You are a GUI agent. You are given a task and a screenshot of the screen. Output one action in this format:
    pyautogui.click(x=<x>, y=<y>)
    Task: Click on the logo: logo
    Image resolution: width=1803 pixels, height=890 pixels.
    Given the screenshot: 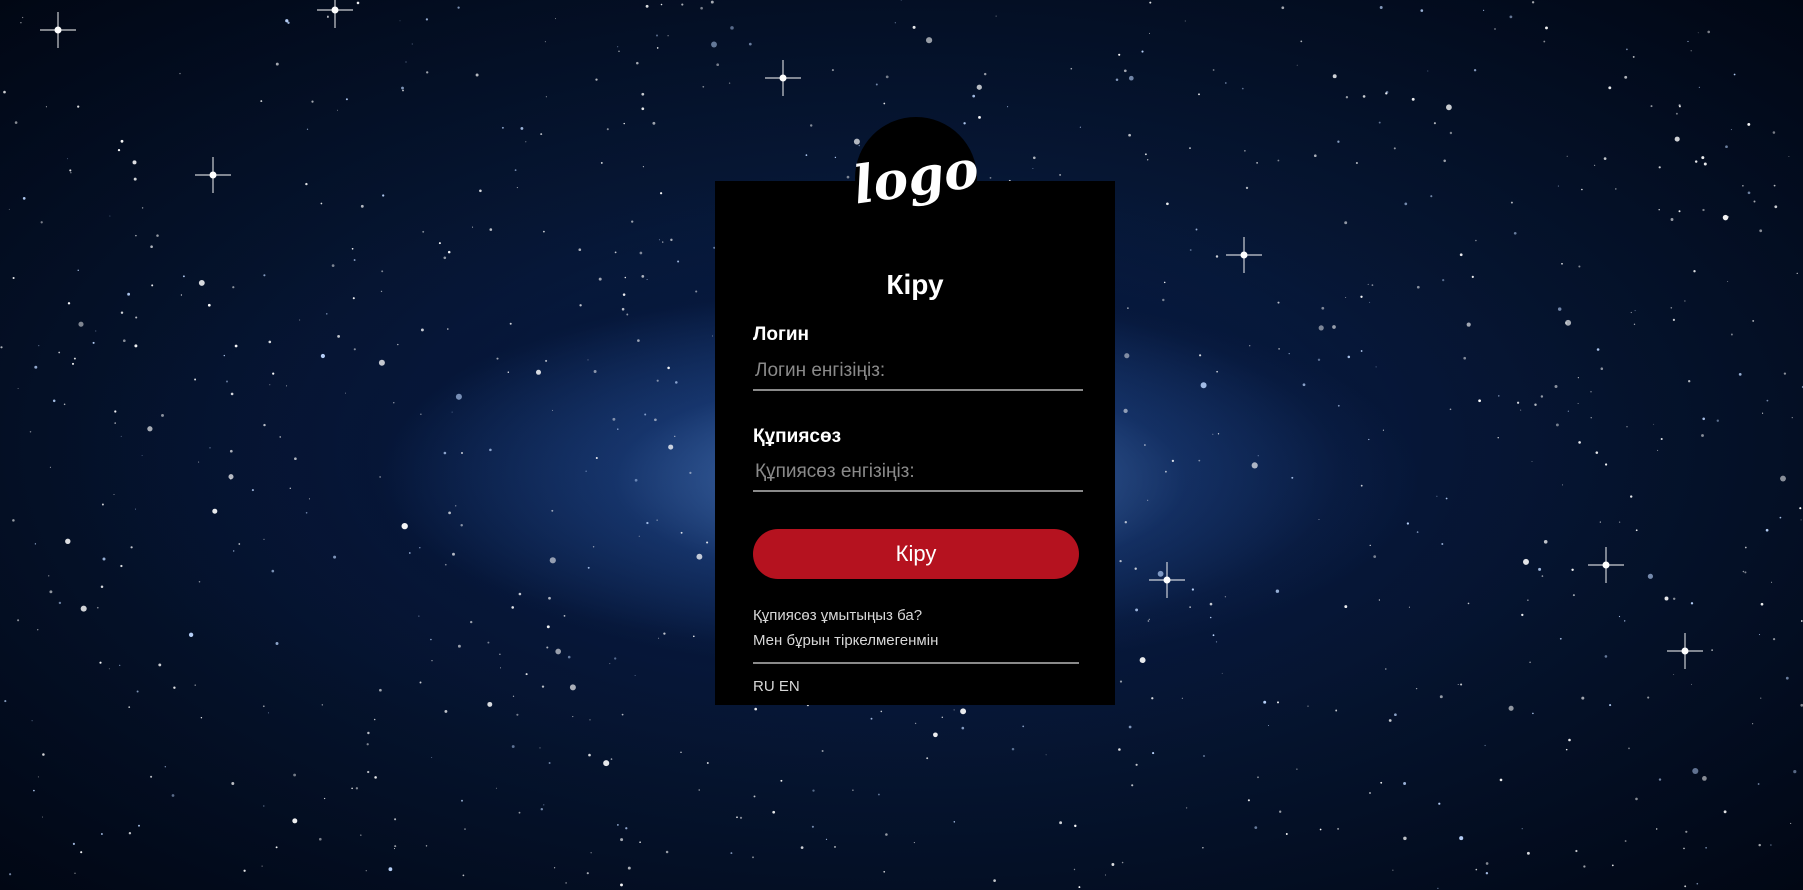 What is the action you would take?
    pyautogui.click(x=916, y=178)
    